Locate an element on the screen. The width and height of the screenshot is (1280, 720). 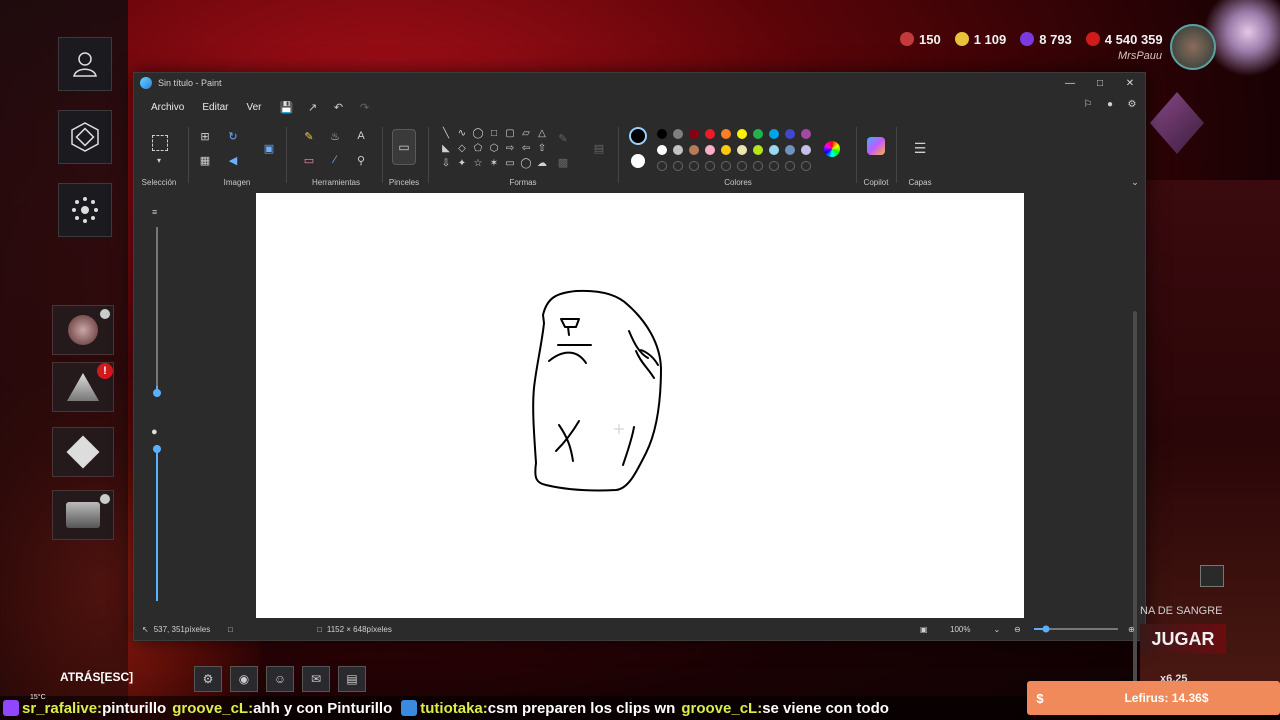
pencil-icon: ✎ is located at coordinates (309, 136).